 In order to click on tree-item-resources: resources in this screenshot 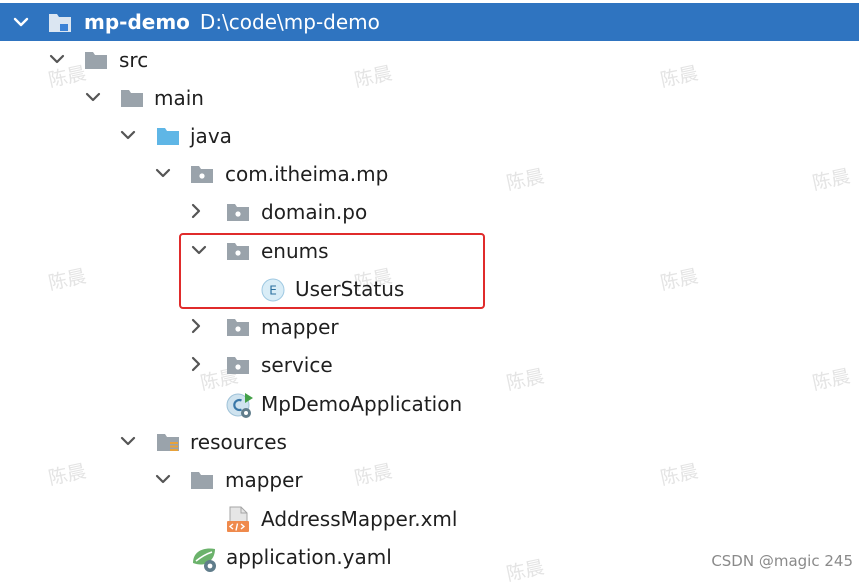, I will do `click(429, 443)`.